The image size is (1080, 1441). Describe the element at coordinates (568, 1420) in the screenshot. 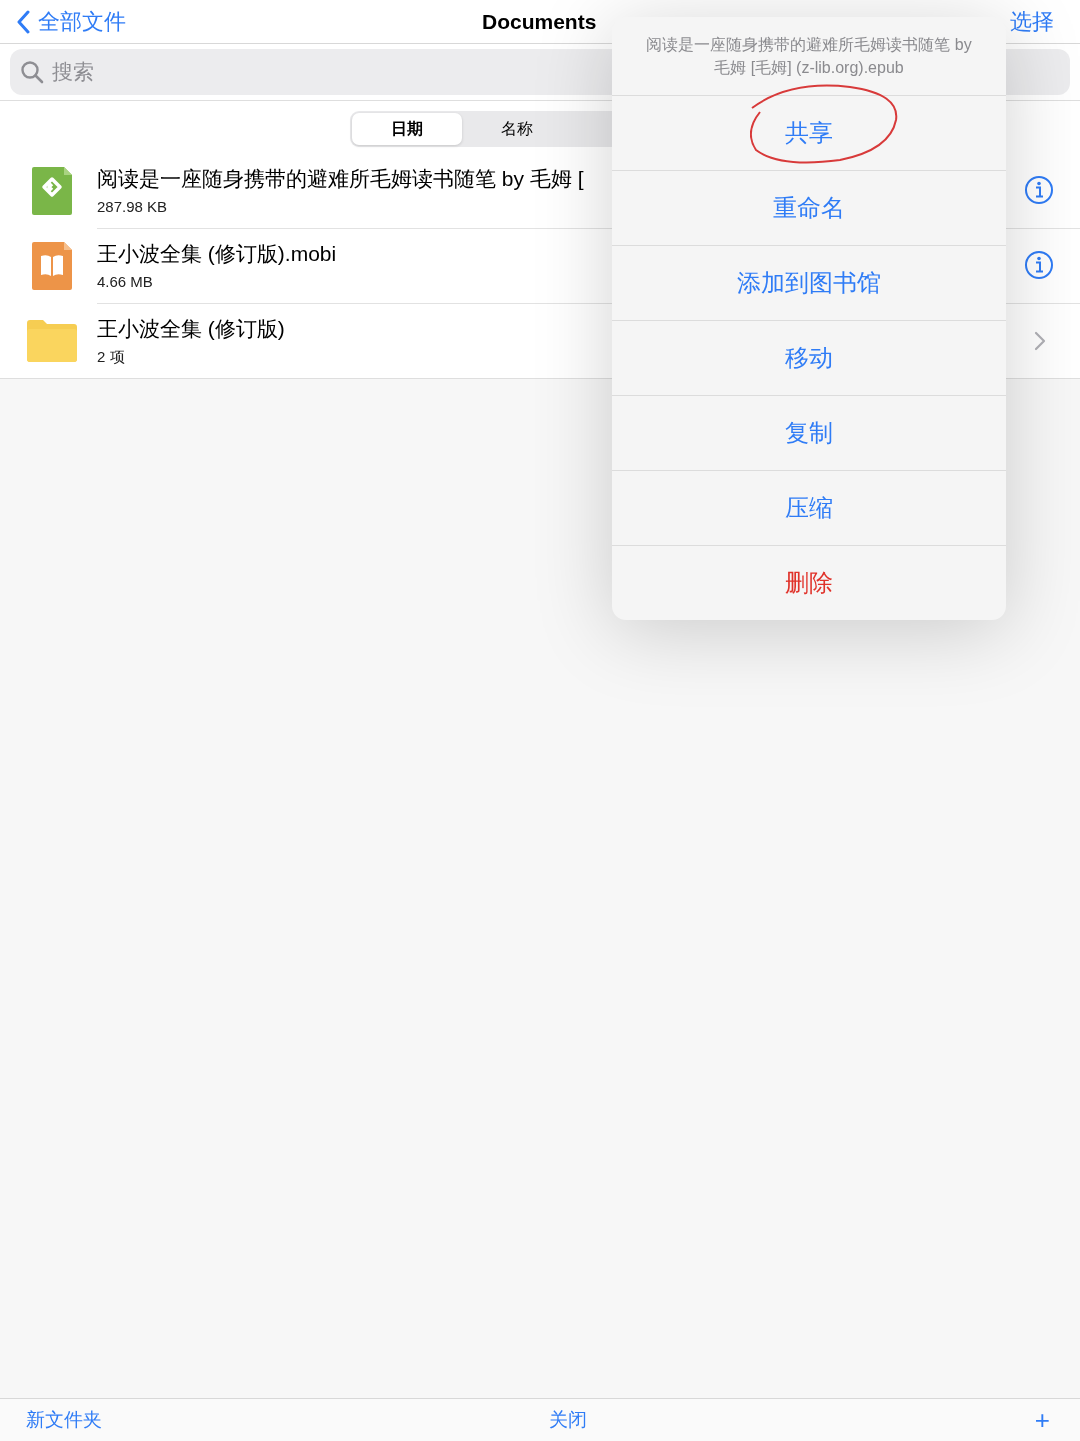

I see `close-button: 关闭` at that location.